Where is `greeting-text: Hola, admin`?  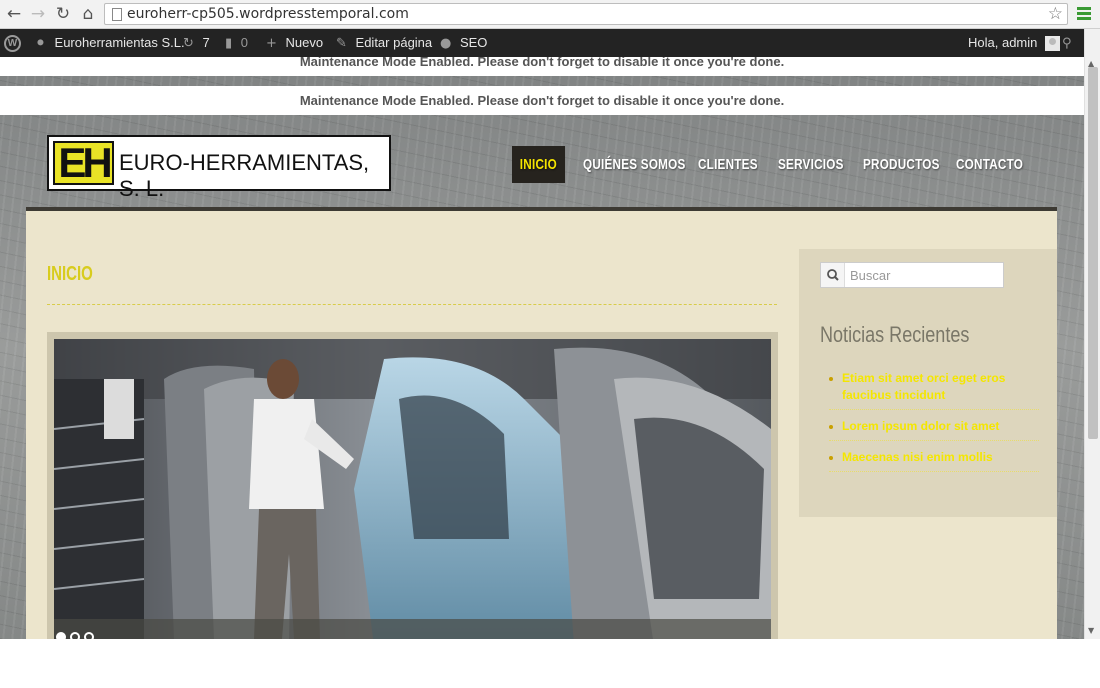 greeting-text: Hola, admin is located at coordinates (1003, 42).